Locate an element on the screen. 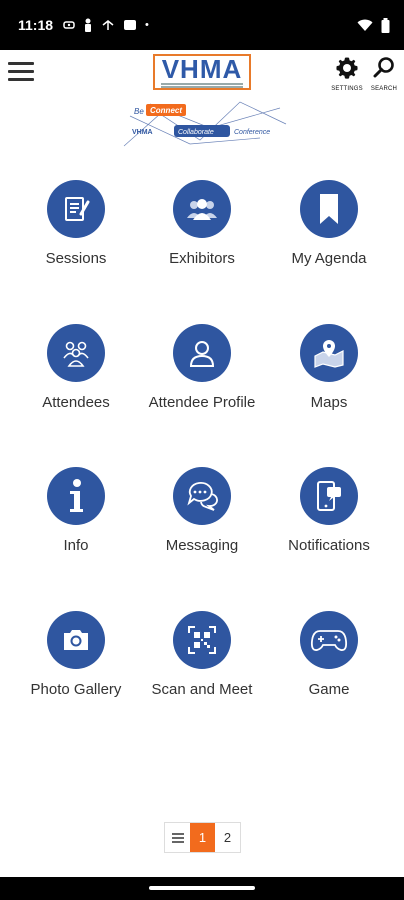 This screenshot has height=900, width=404. tile-attendee-profile: Attendee Profile is located at coordinates (202, 367).